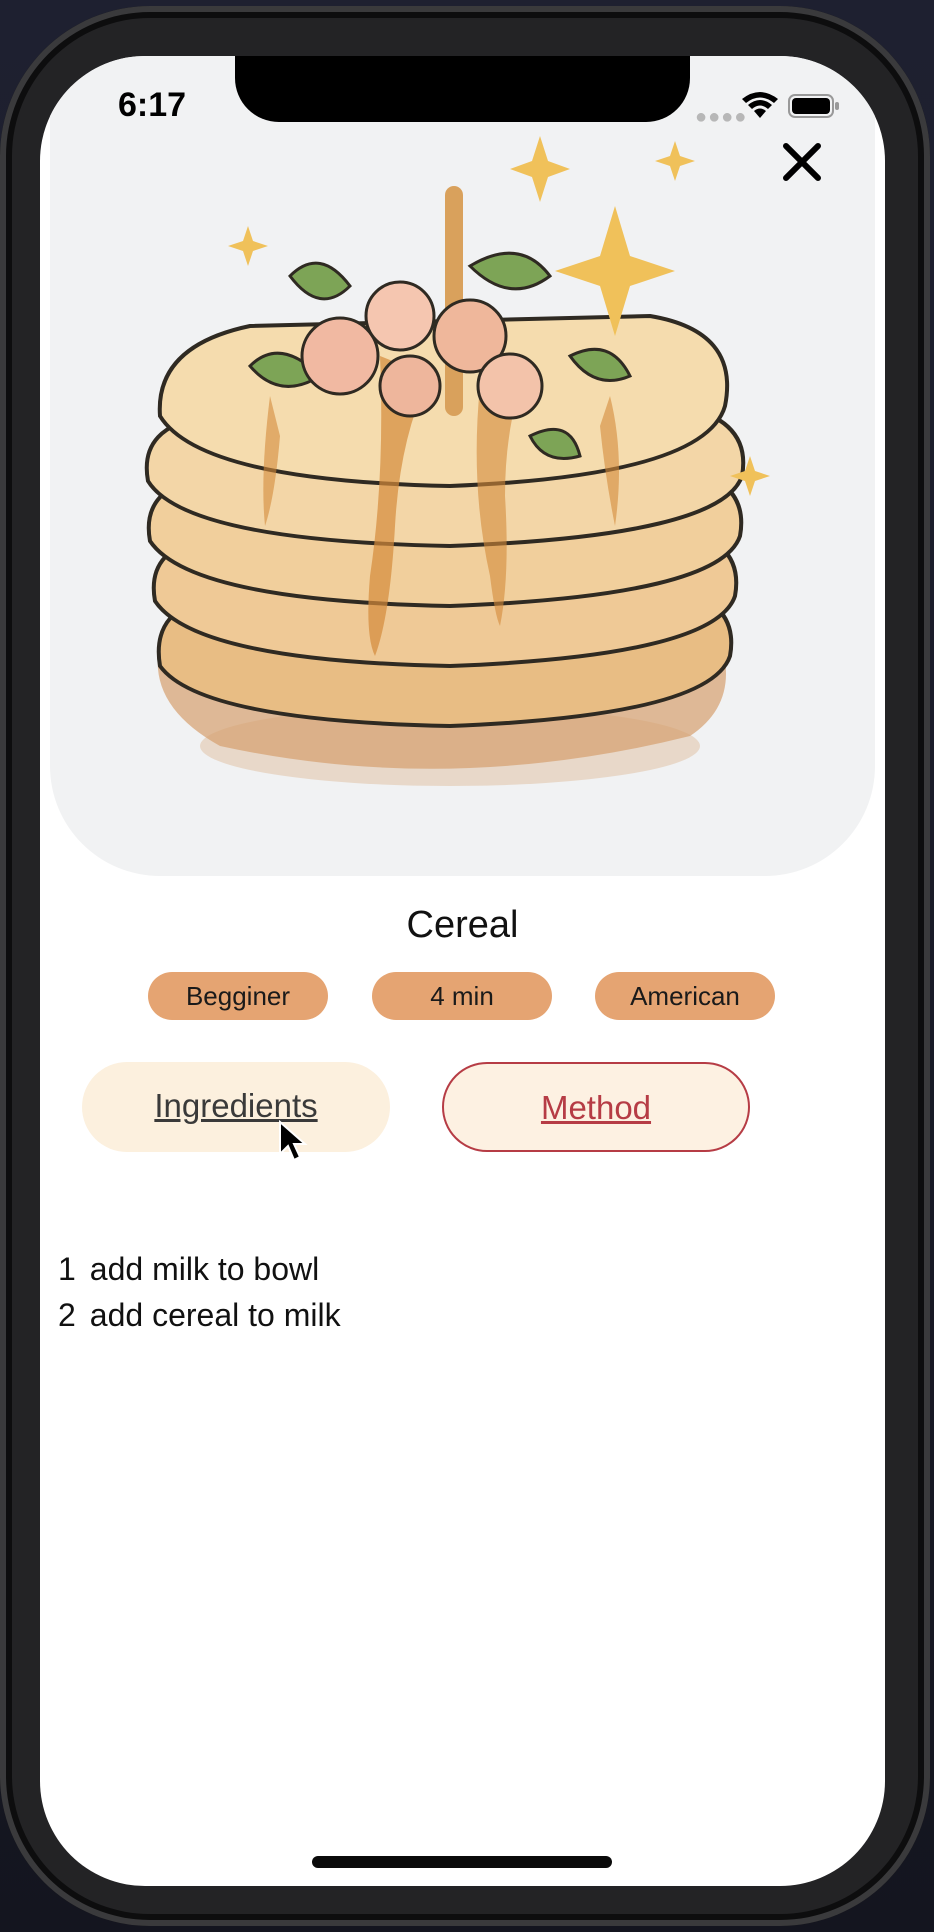  I want to click on cursor-icon, so click(293, 1141).